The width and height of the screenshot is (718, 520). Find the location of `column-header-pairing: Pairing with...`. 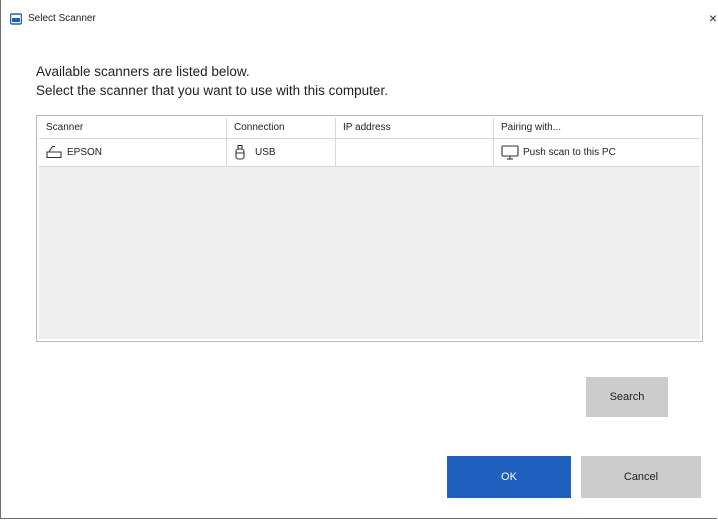

column-header-pairing: Pairing with... is located at coordinates (597, 128).